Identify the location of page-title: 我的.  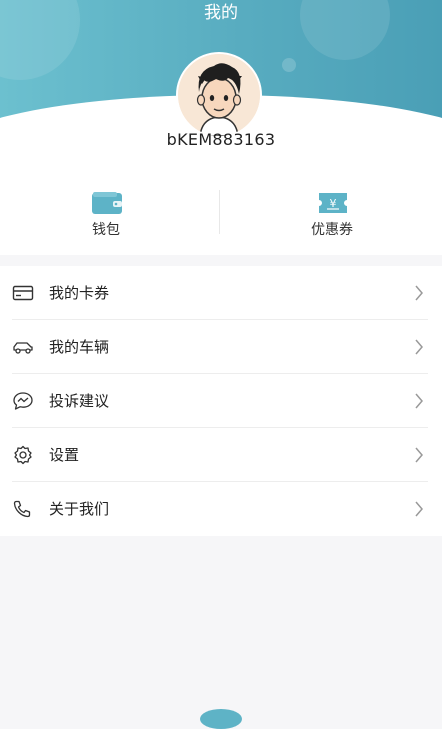
(221, 13).